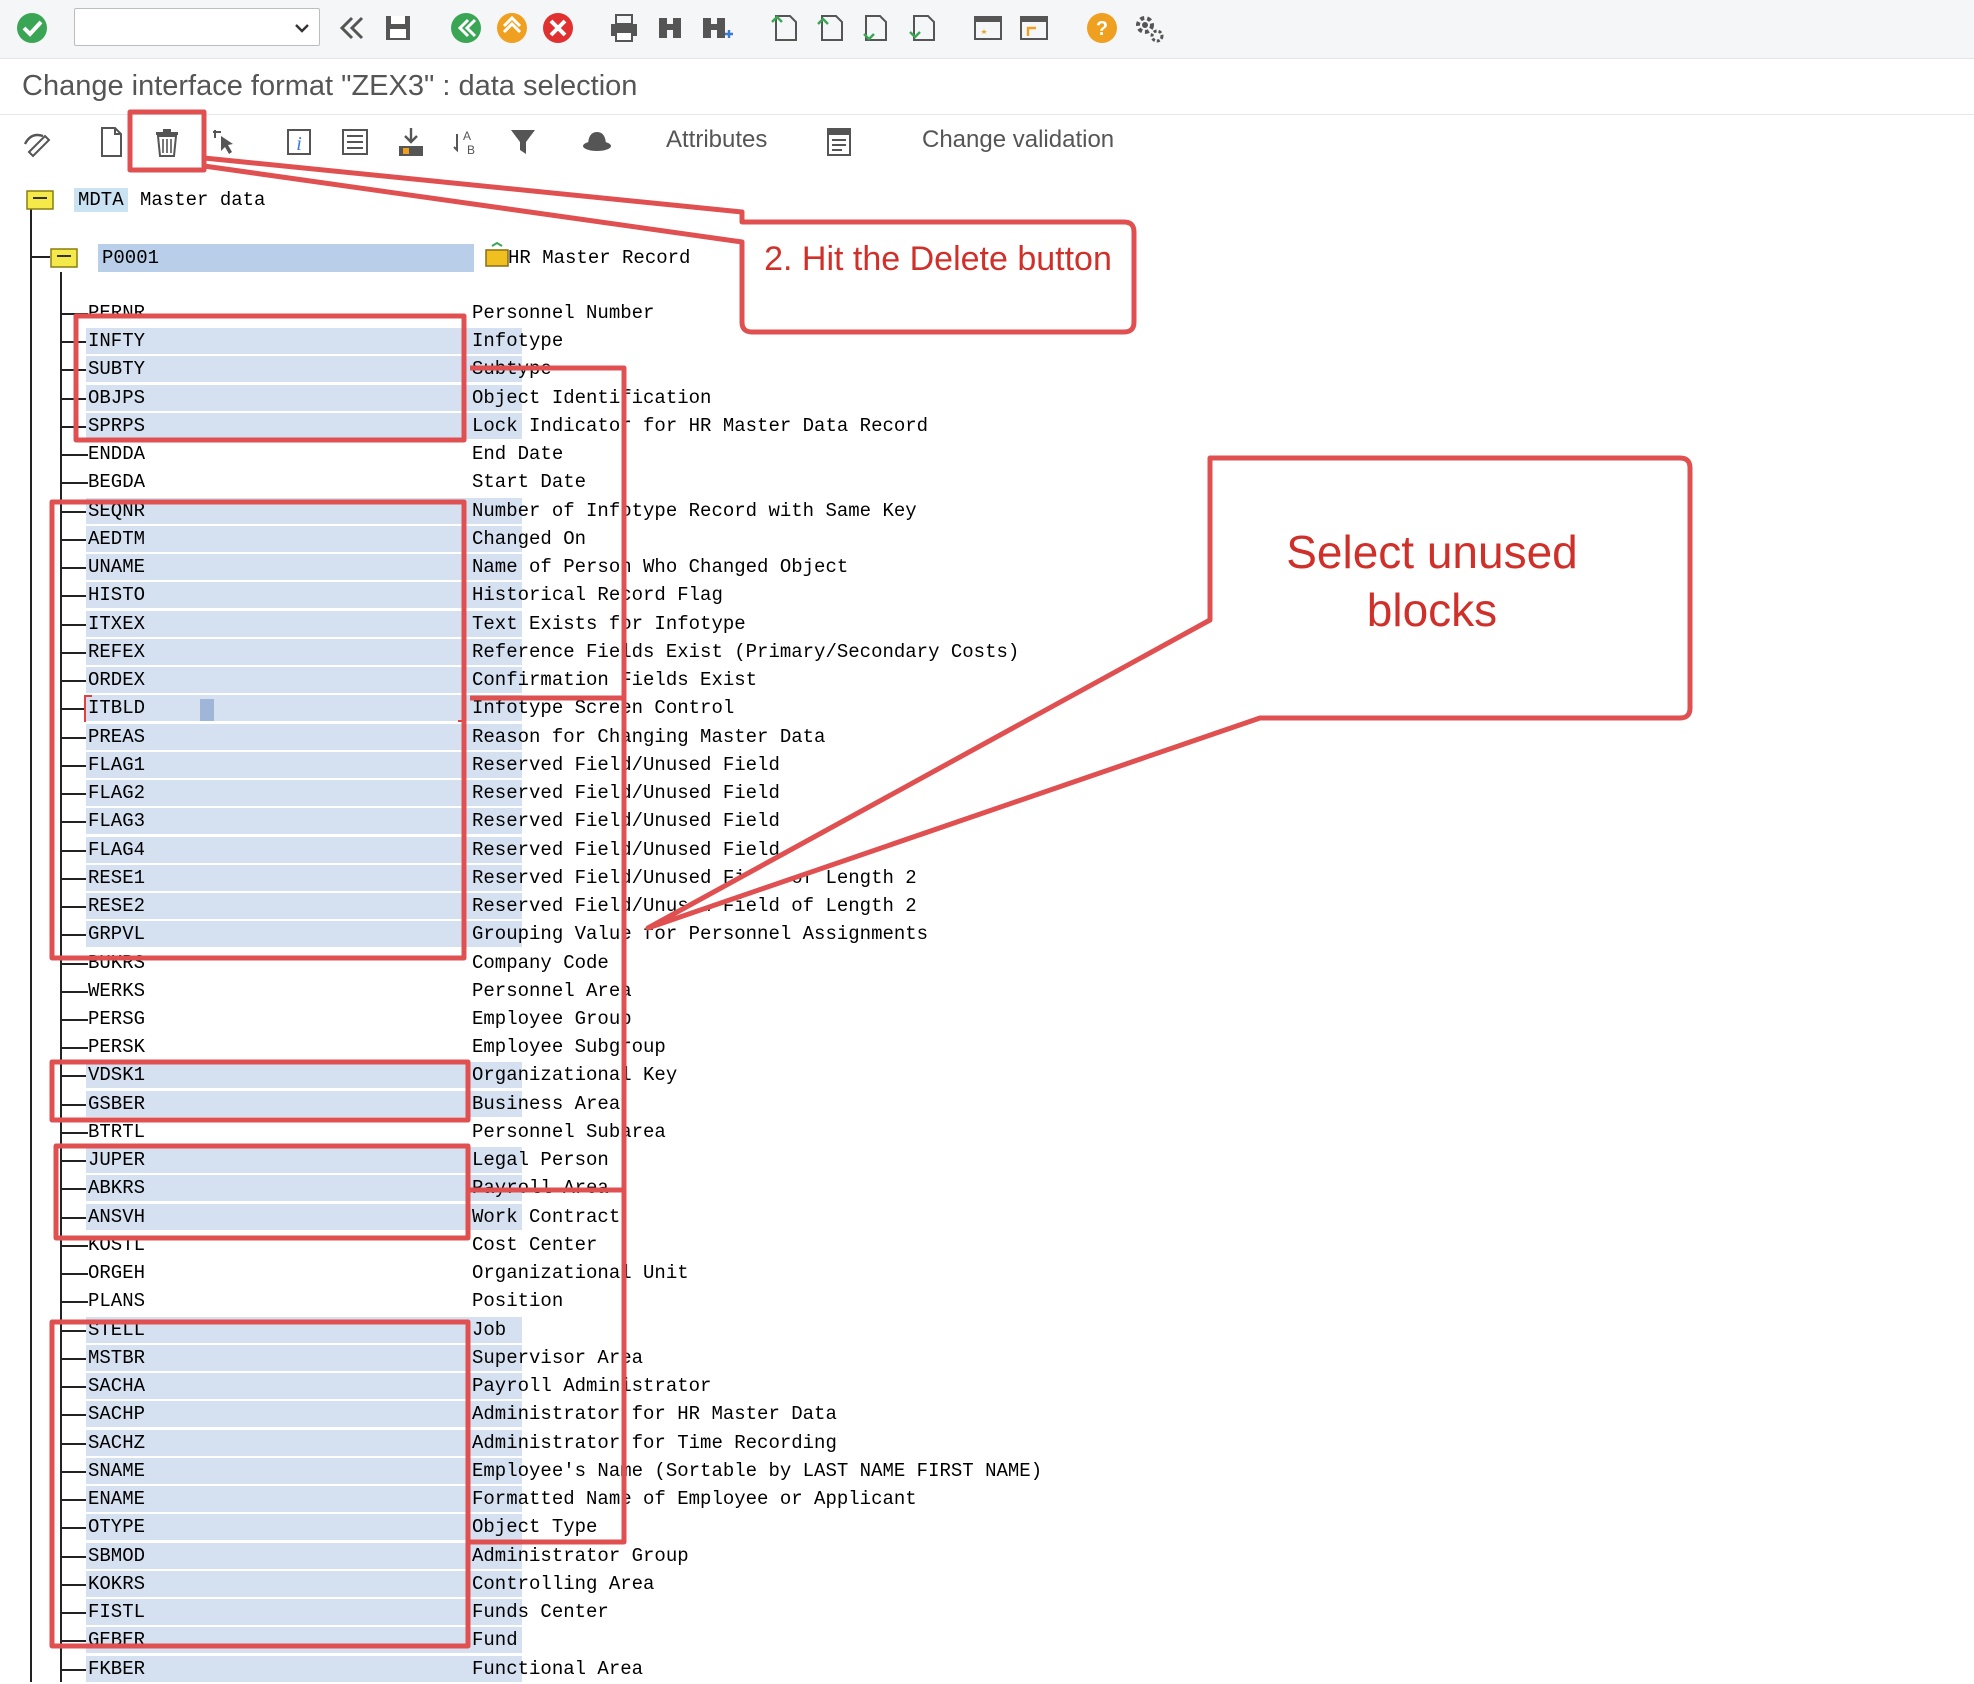 This screenshot has width=1974, height=1684. I want to click on create-icon, so click(111, 142).